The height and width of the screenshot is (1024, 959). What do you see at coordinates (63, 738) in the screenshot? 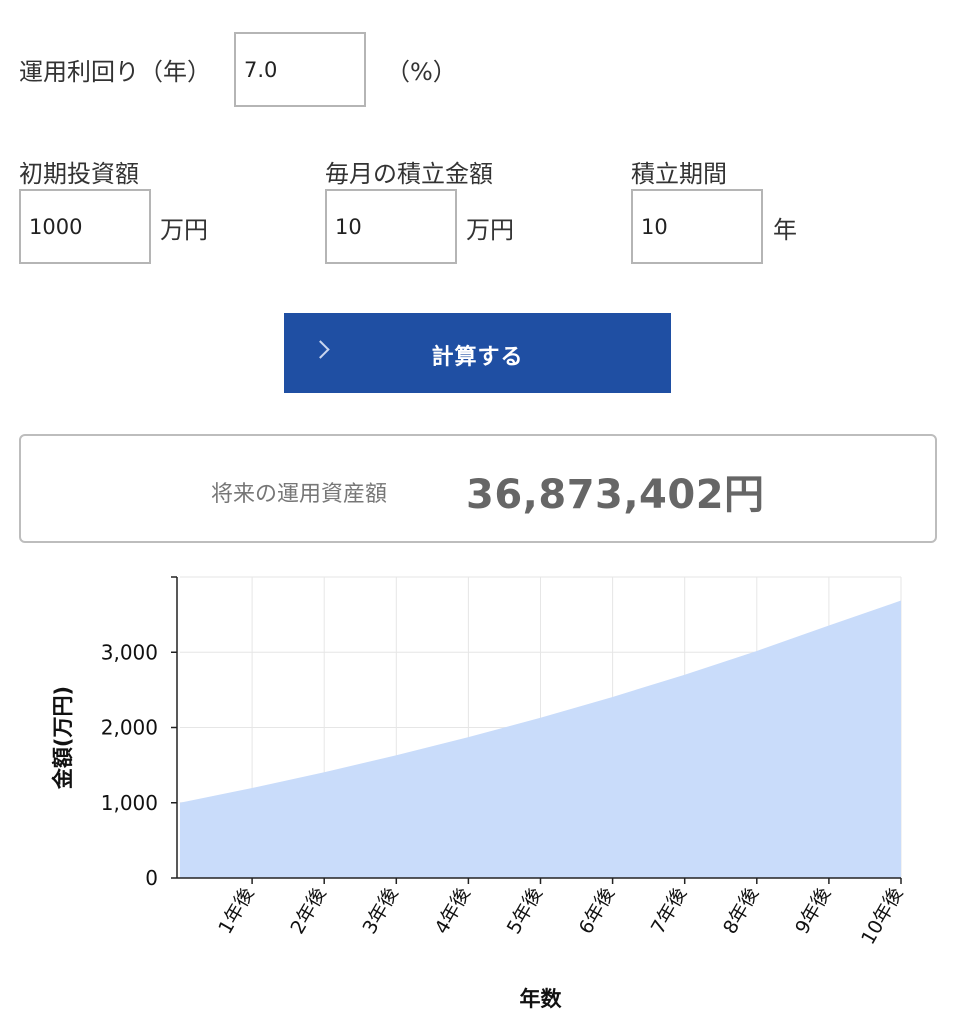
I see `y-axis-title: 金額(万円)` at bounding box center [63, 738].